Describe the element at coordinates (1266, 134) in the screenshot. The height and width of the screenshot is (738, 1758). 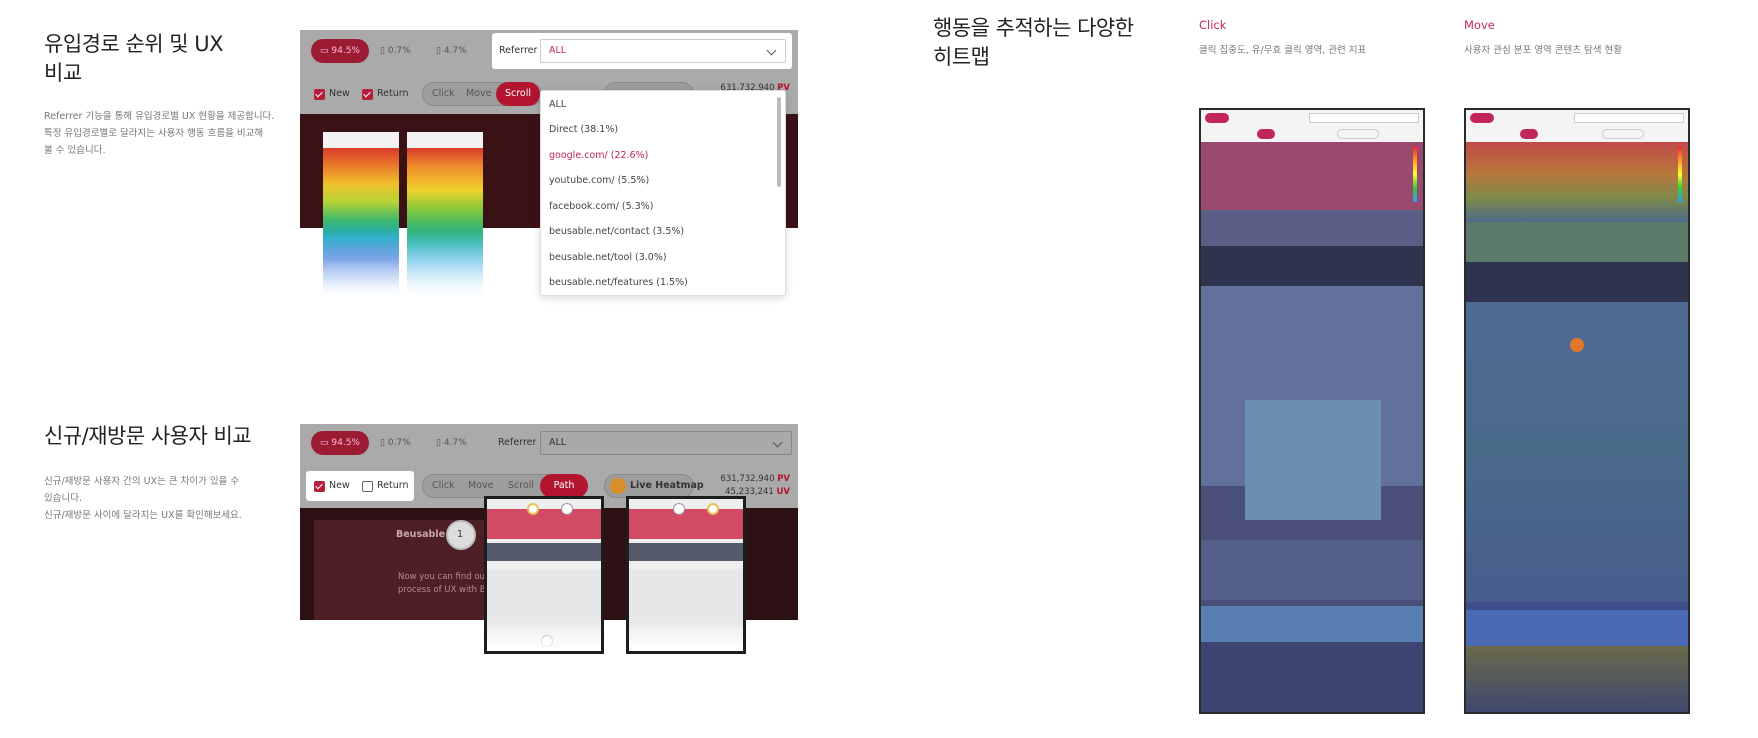
I see `mini-scroll-tab` at that location.